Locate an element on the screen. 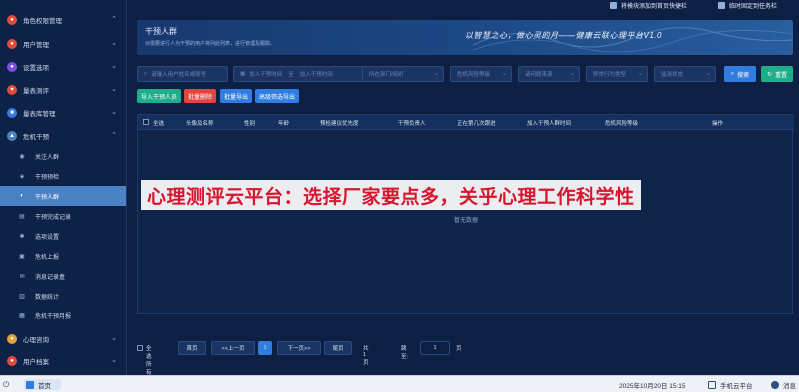 This screenshot has width=799, height=392. sidebar-item-scale-library: ■ 量表库管理 ⌄ is located at coordinates (63, 113).